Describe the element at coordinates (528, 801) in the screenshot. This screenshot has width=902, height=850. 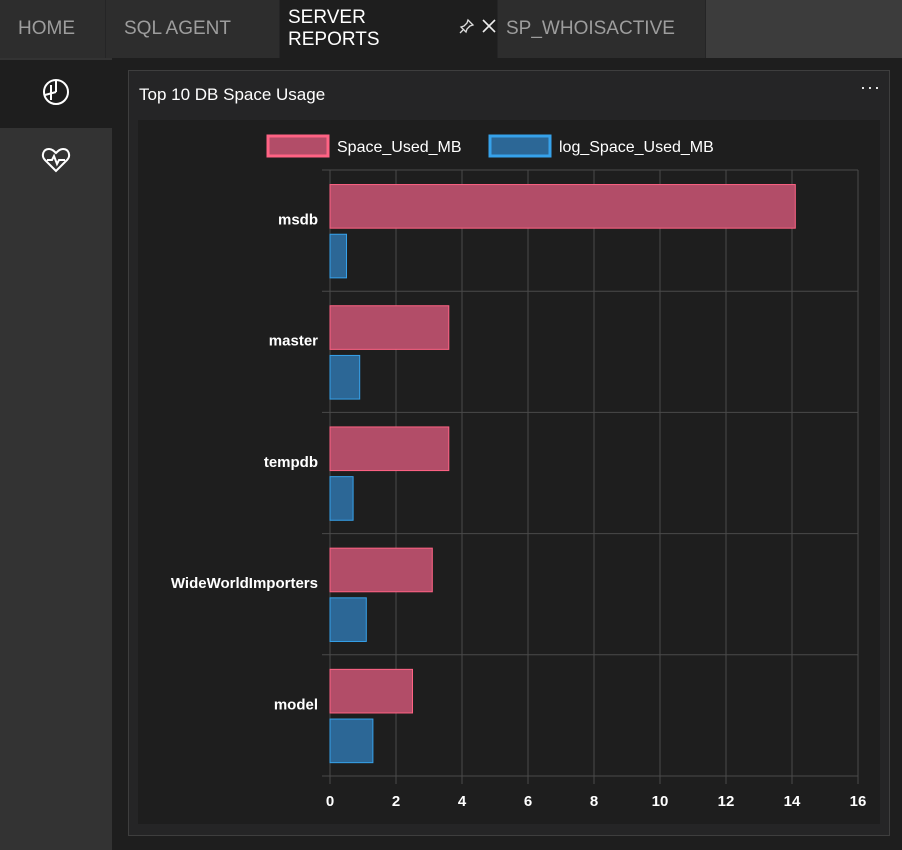
I see `x-tick-label: 6` at that location.